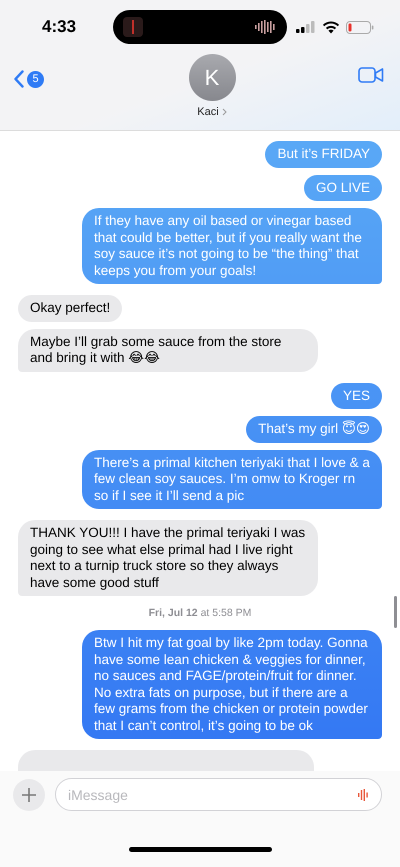 This screenshot has height=867, width=400. I want to click on wifi-icon, so click(331, 27).